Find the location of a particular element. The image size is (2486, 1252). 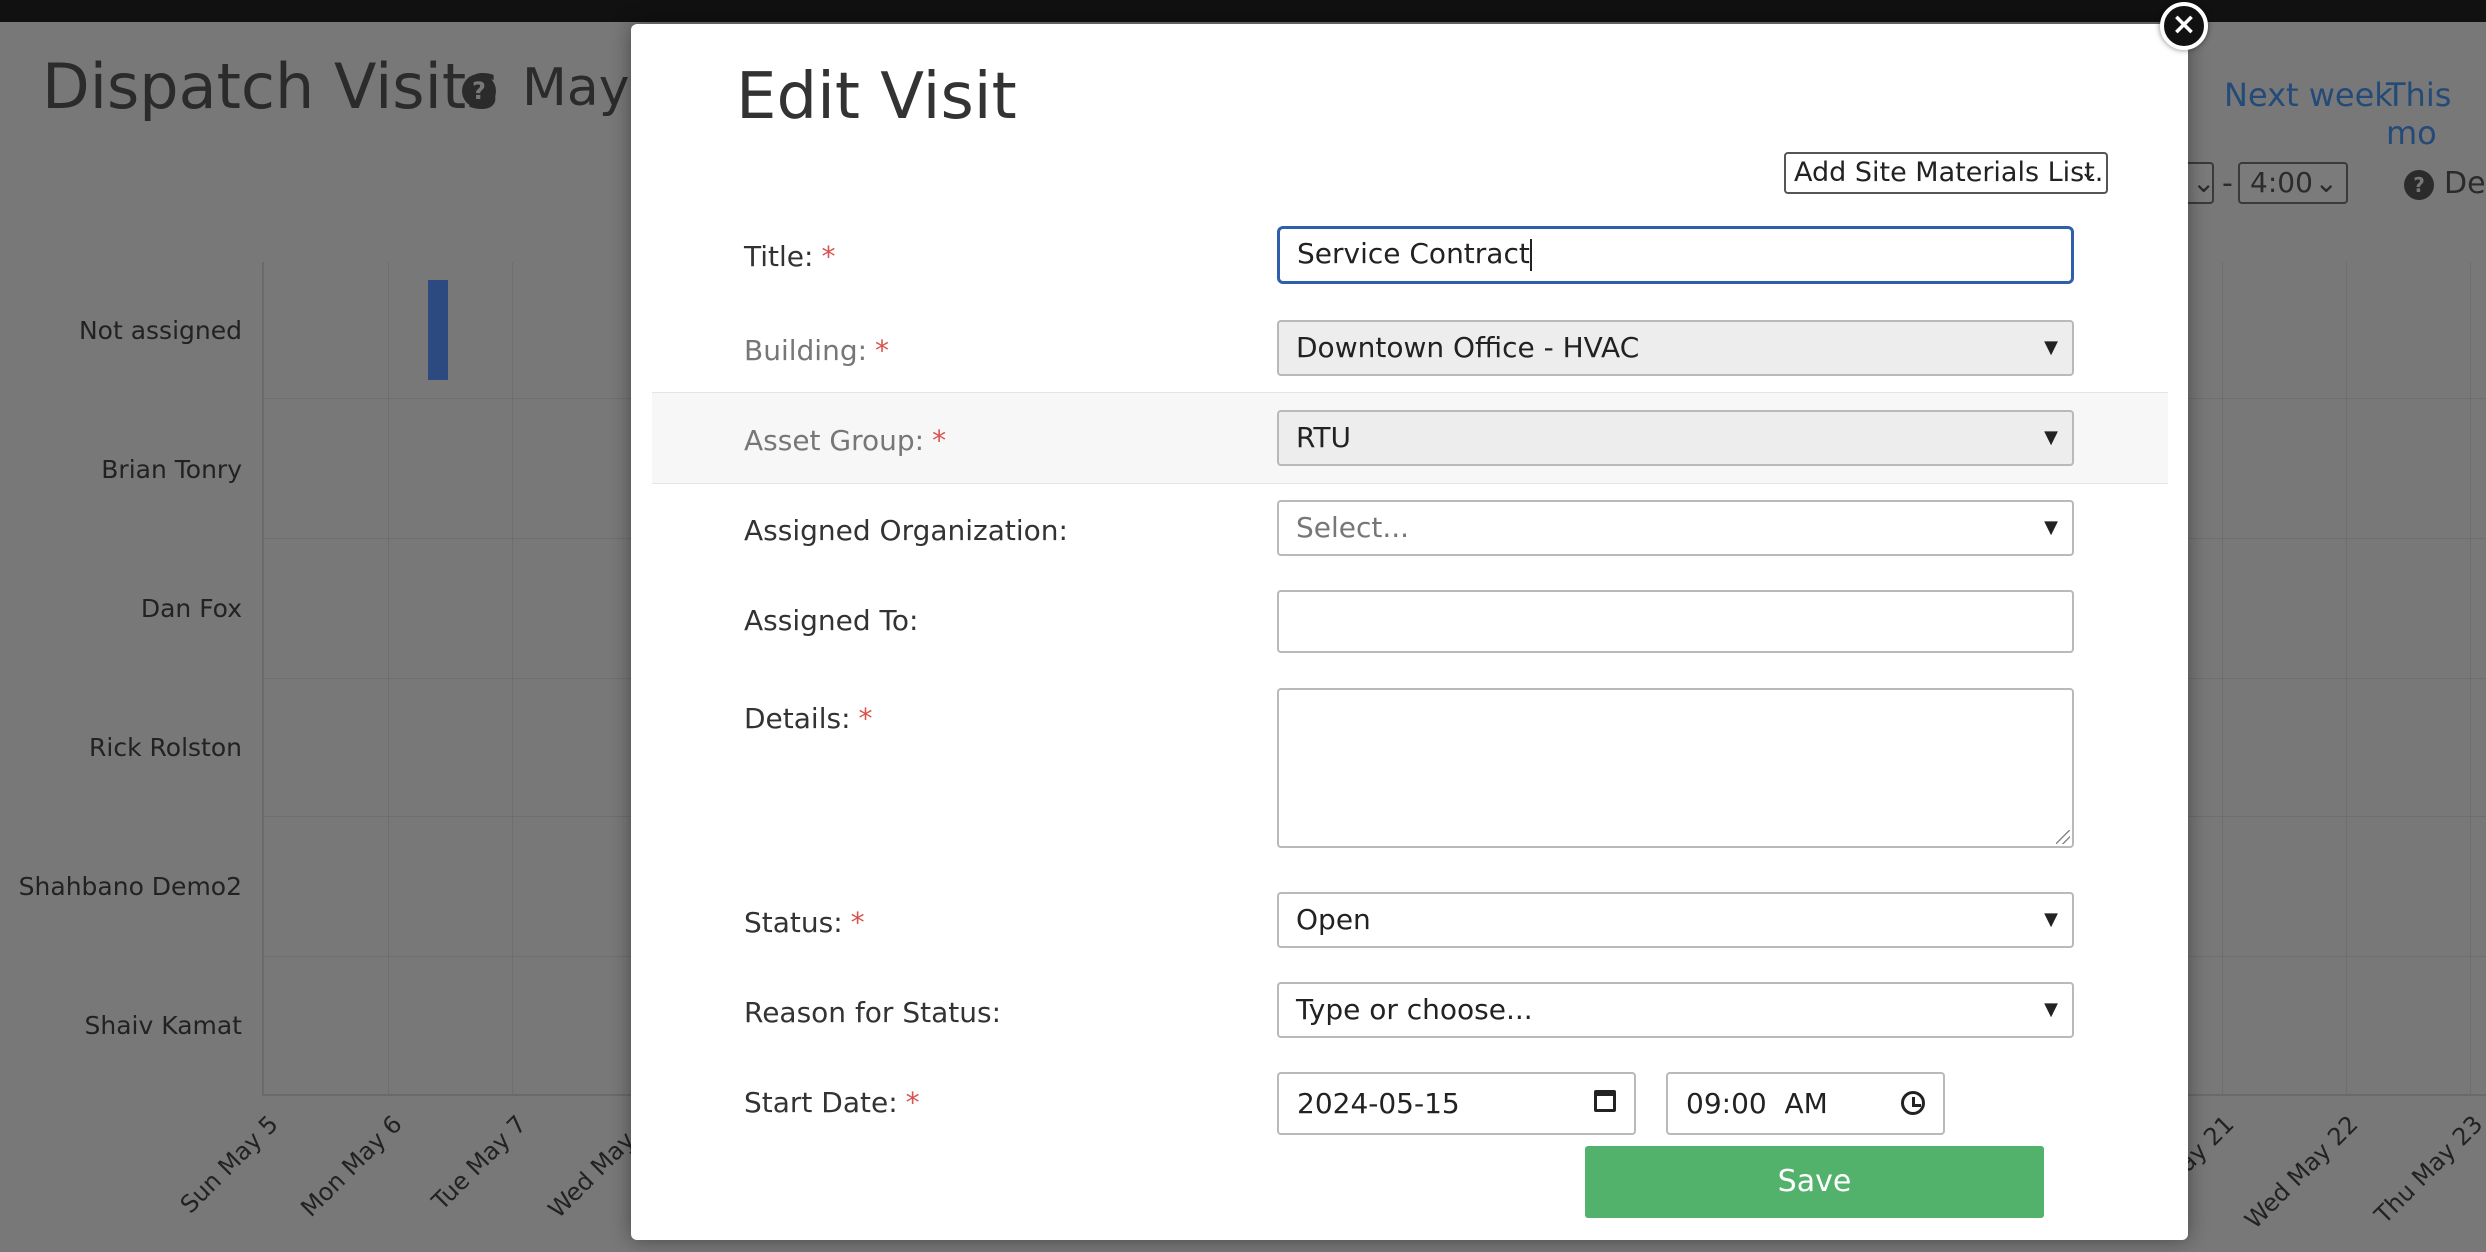

start-time-input: 09:00 AM is located at coordinates (1805, 1103).